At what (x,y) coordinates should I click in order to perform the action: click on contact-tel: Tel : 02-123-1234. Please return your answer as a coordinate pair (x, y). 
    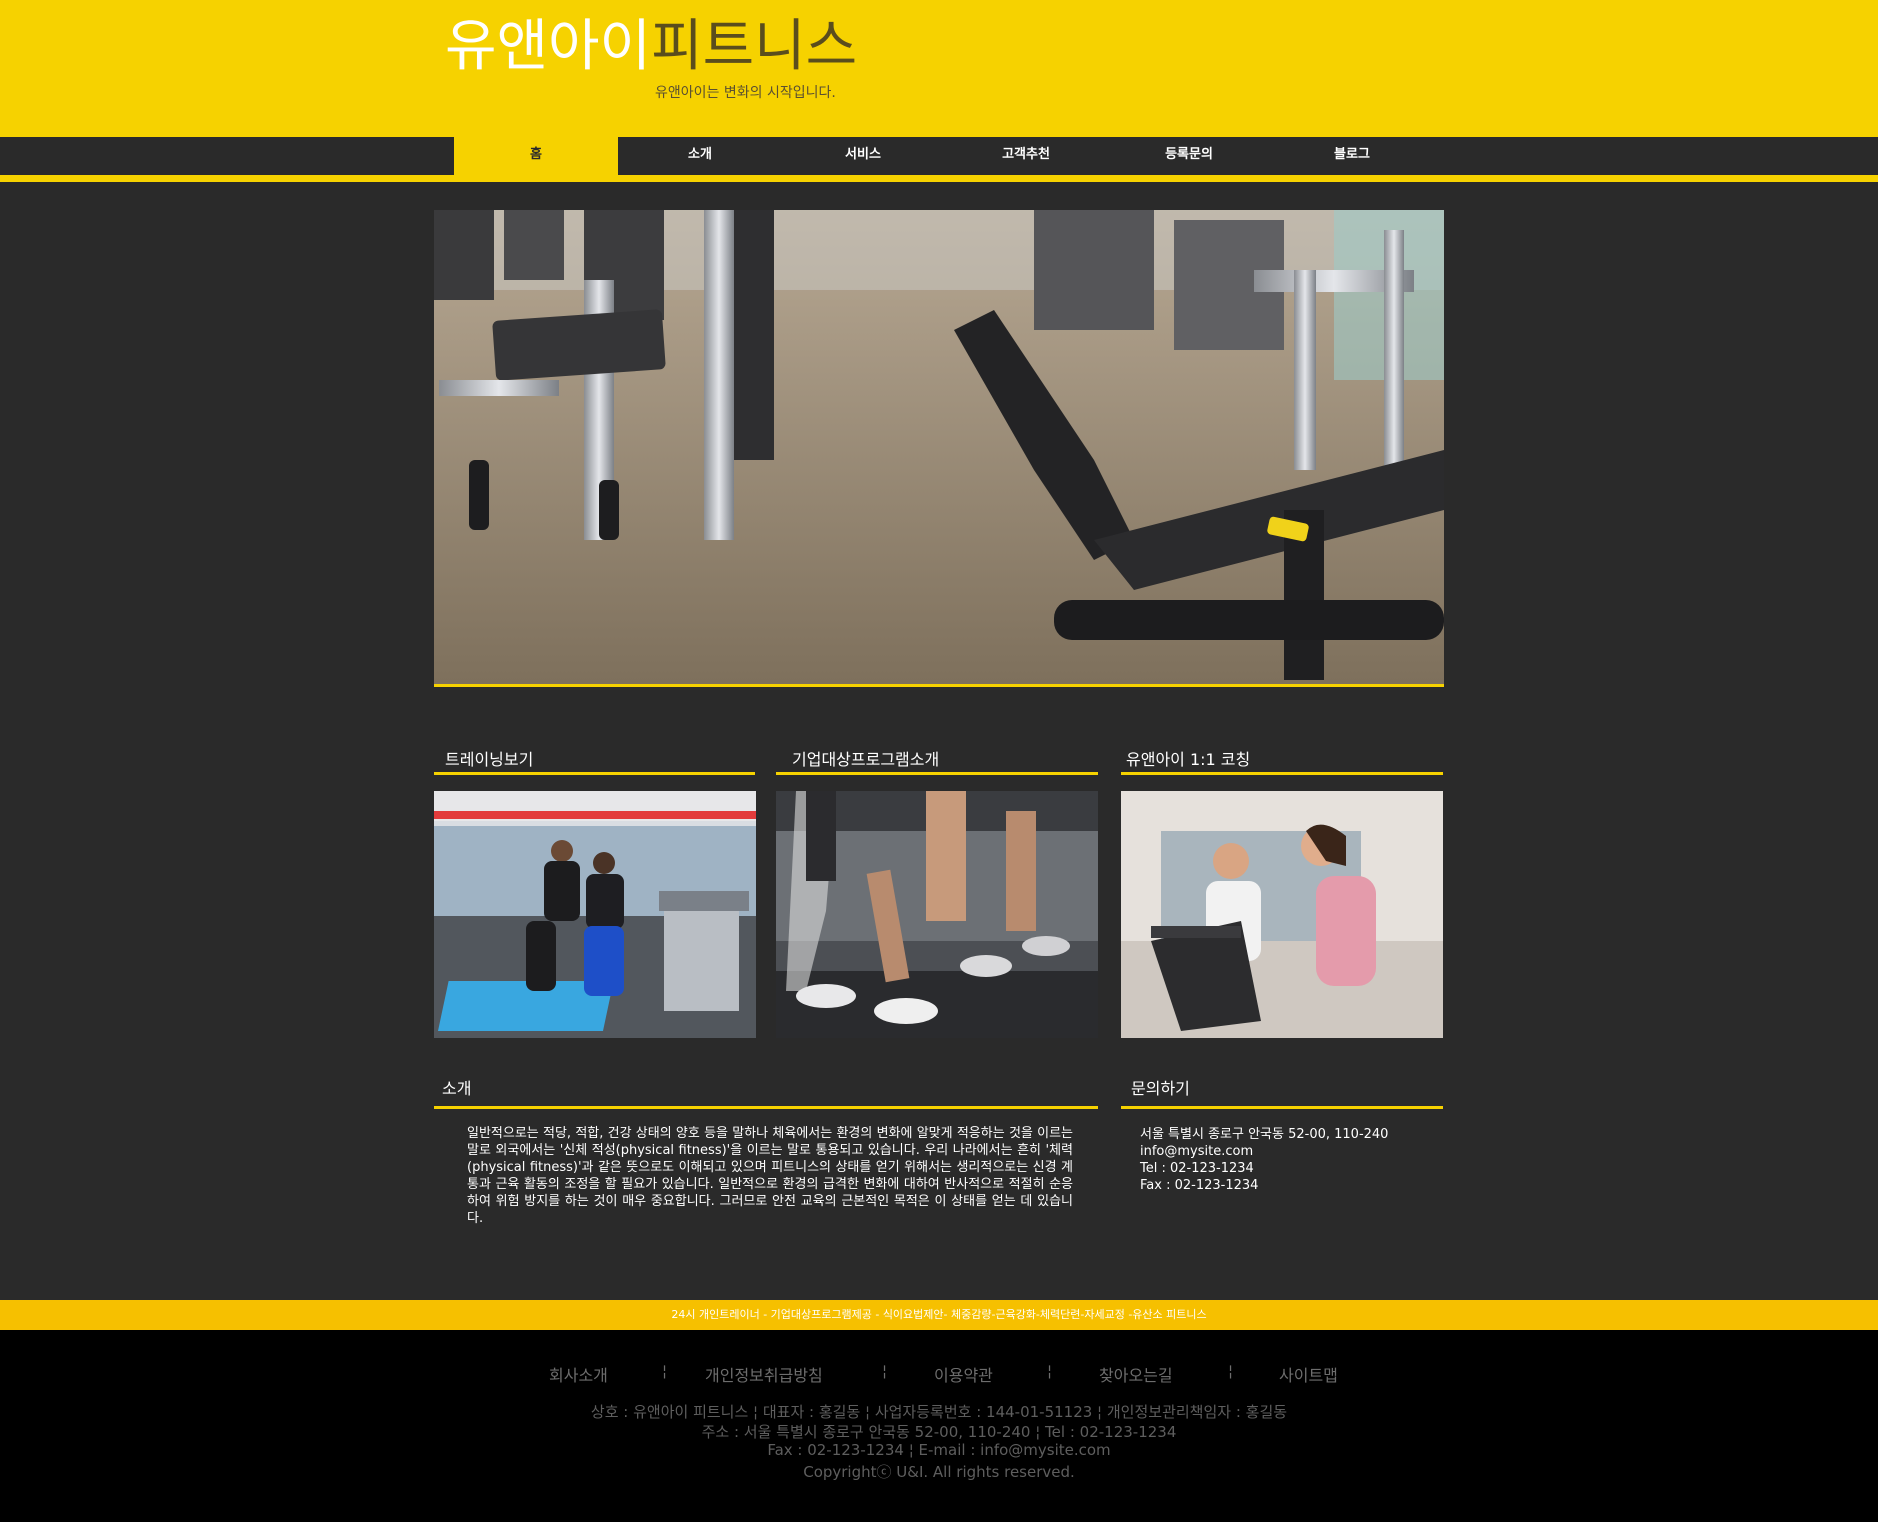
    Looking at the image, I should click on (1197, 1168).